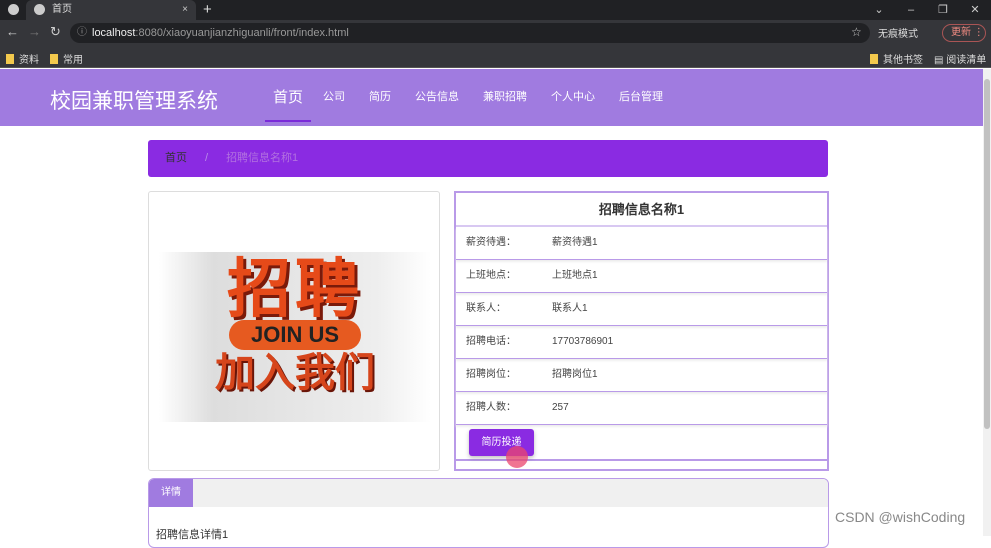  Describe the element at coordinates (111, 10) in the screenshot. I see `browser-tab: 首页 ×` at that location.